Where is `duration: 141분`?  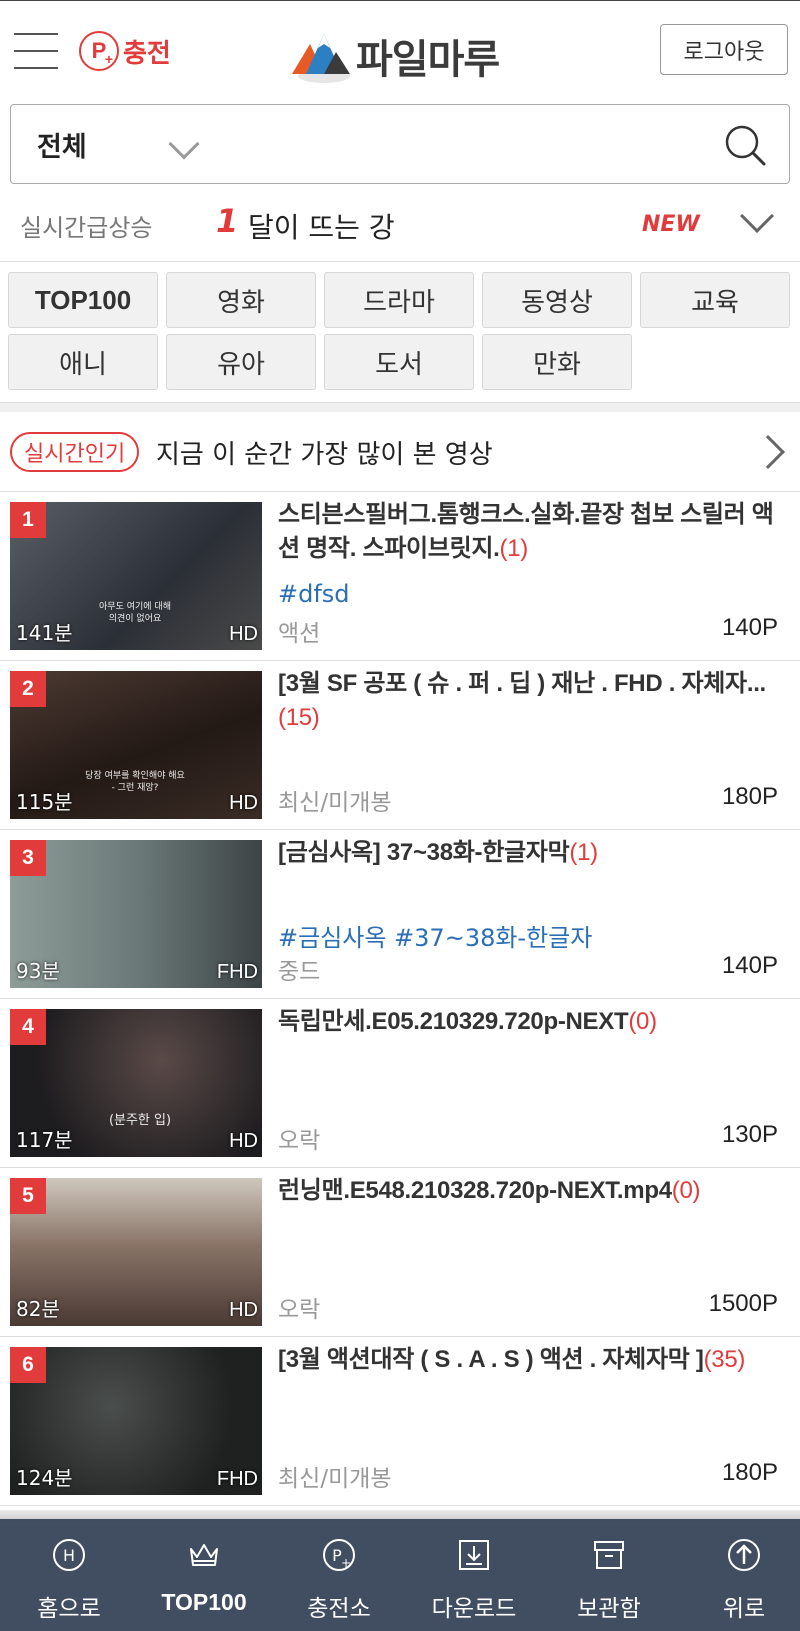 duration: 141분 is located at coordinates (44, 633).